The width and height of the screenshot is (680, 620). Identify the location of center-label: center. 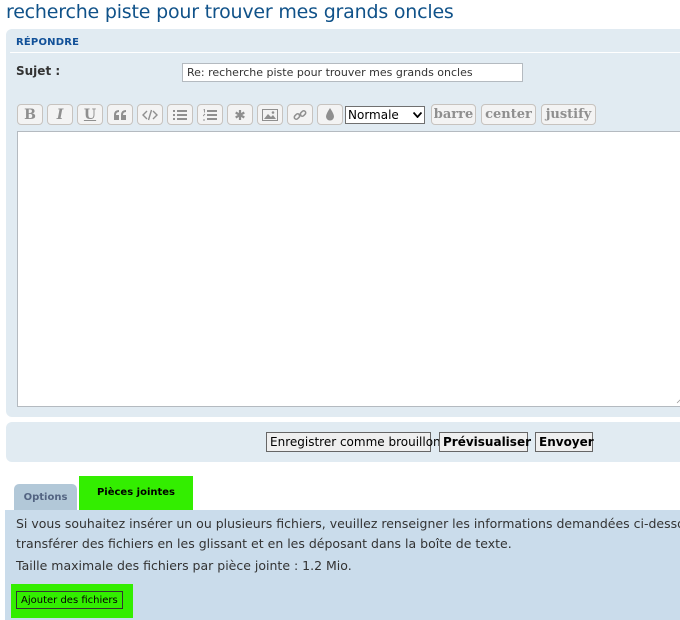
(508, 114).